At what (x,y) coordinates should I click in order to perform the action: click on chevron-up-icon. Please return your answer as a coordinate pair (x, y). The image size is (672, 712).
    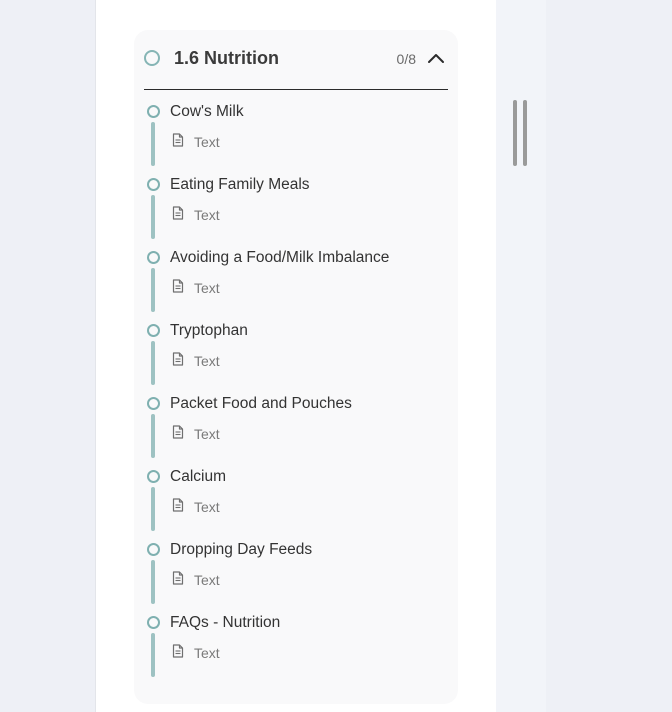
    Looking at the image, I should click on (436, 58).